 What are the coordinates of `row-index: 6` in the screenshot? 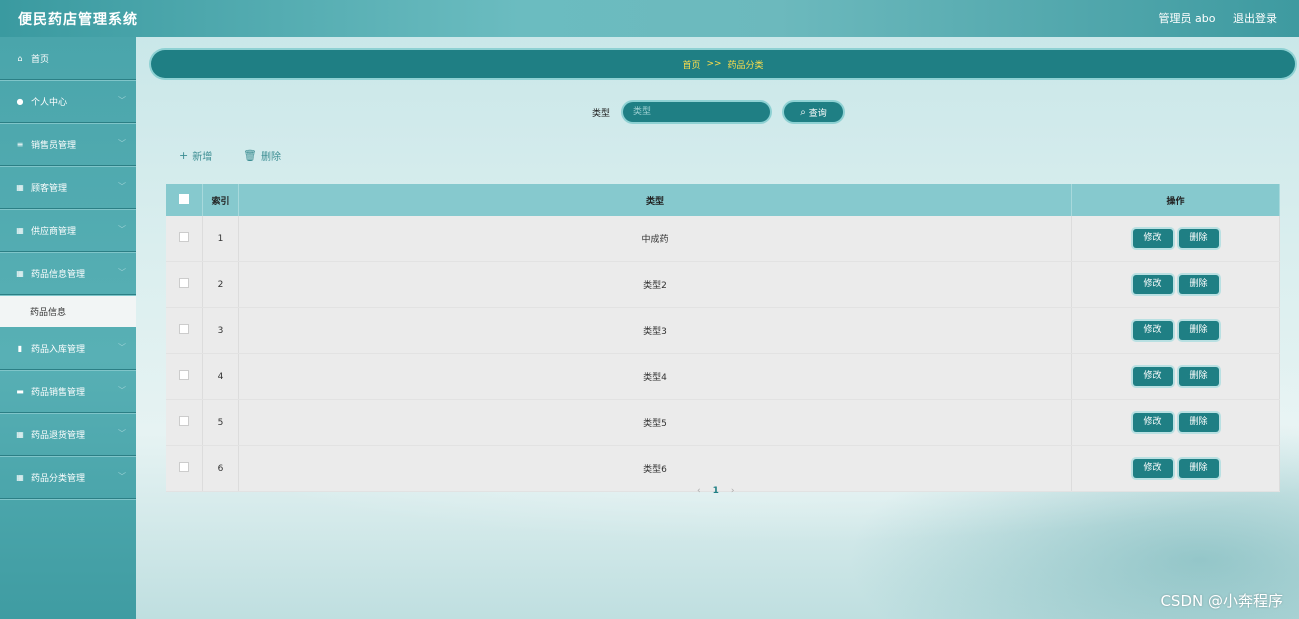 It's located at (220, 468).